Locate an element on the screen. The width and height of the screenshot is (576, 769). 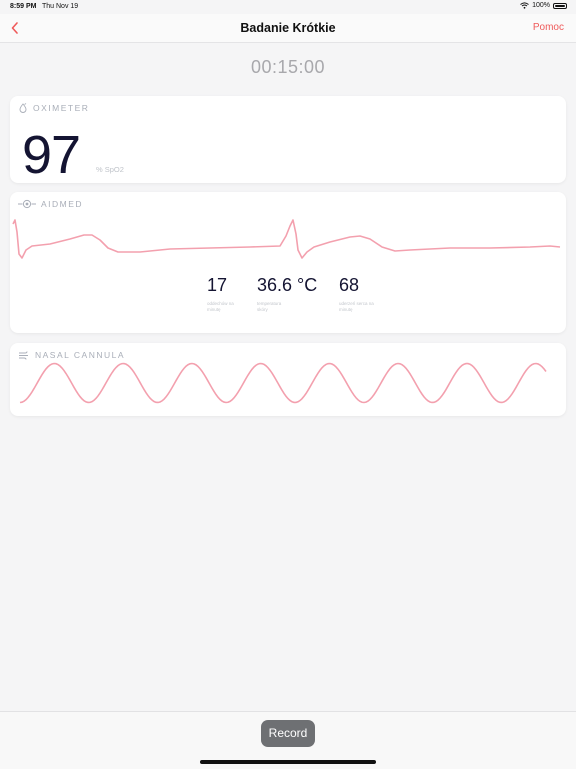
ecg-waveform is located at coordinates (286, 239).